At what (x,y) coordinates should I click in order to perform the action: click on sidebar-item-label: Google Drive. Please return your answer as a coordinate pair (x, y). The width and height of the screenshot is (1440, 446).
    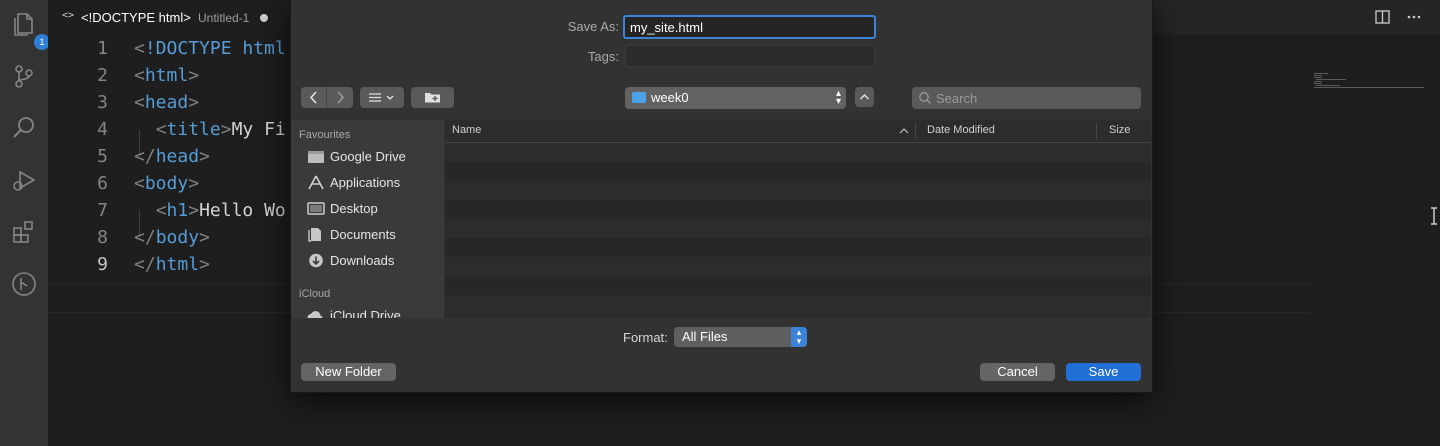
    Looking at the image, I should click on (368, 156).